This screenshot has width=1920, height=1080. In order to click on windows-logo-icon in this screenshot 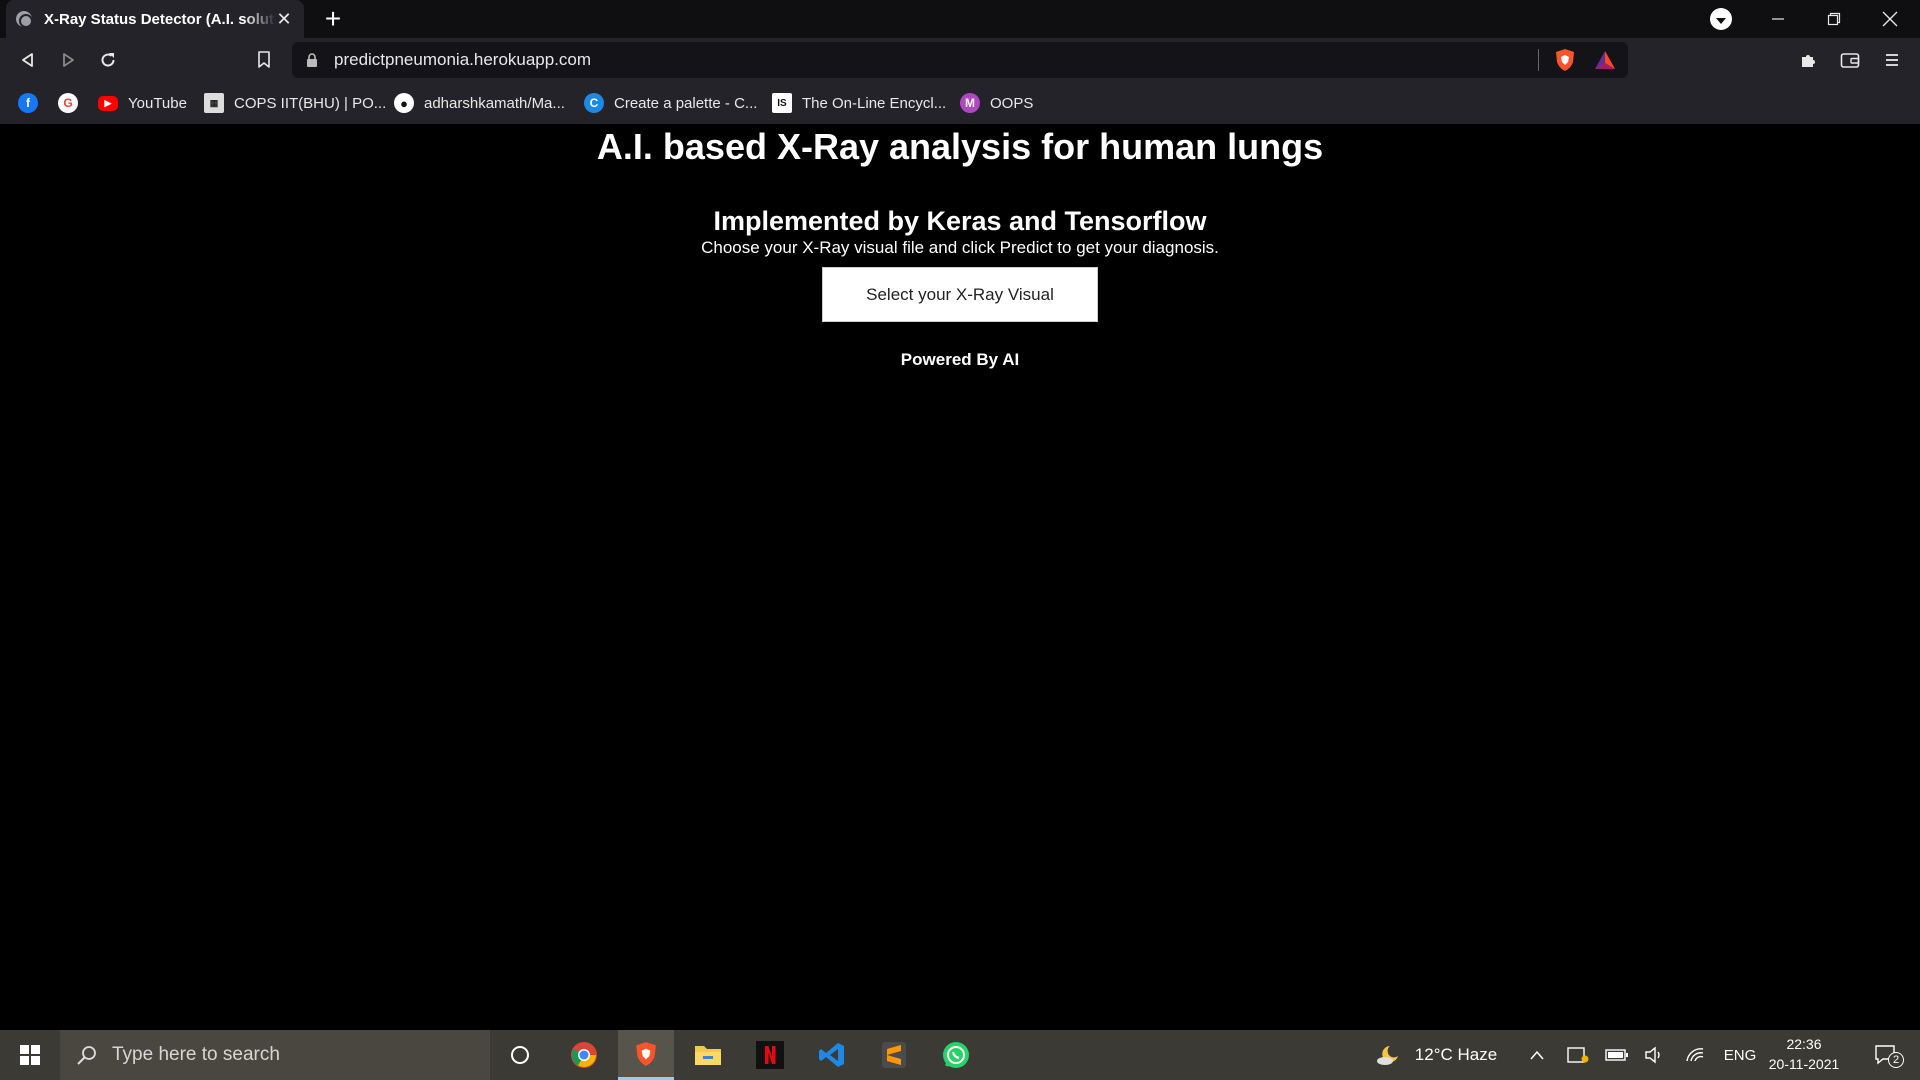, I will do `click(30, 1055)`.